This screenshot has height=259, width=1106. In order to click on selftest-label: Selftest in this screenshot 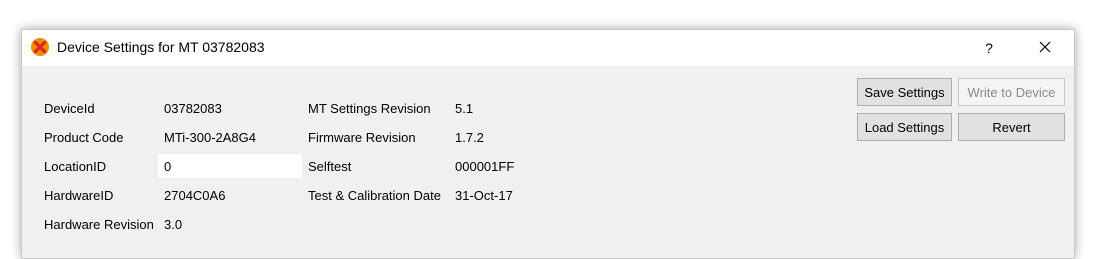, I will do `click(330, 166)`.